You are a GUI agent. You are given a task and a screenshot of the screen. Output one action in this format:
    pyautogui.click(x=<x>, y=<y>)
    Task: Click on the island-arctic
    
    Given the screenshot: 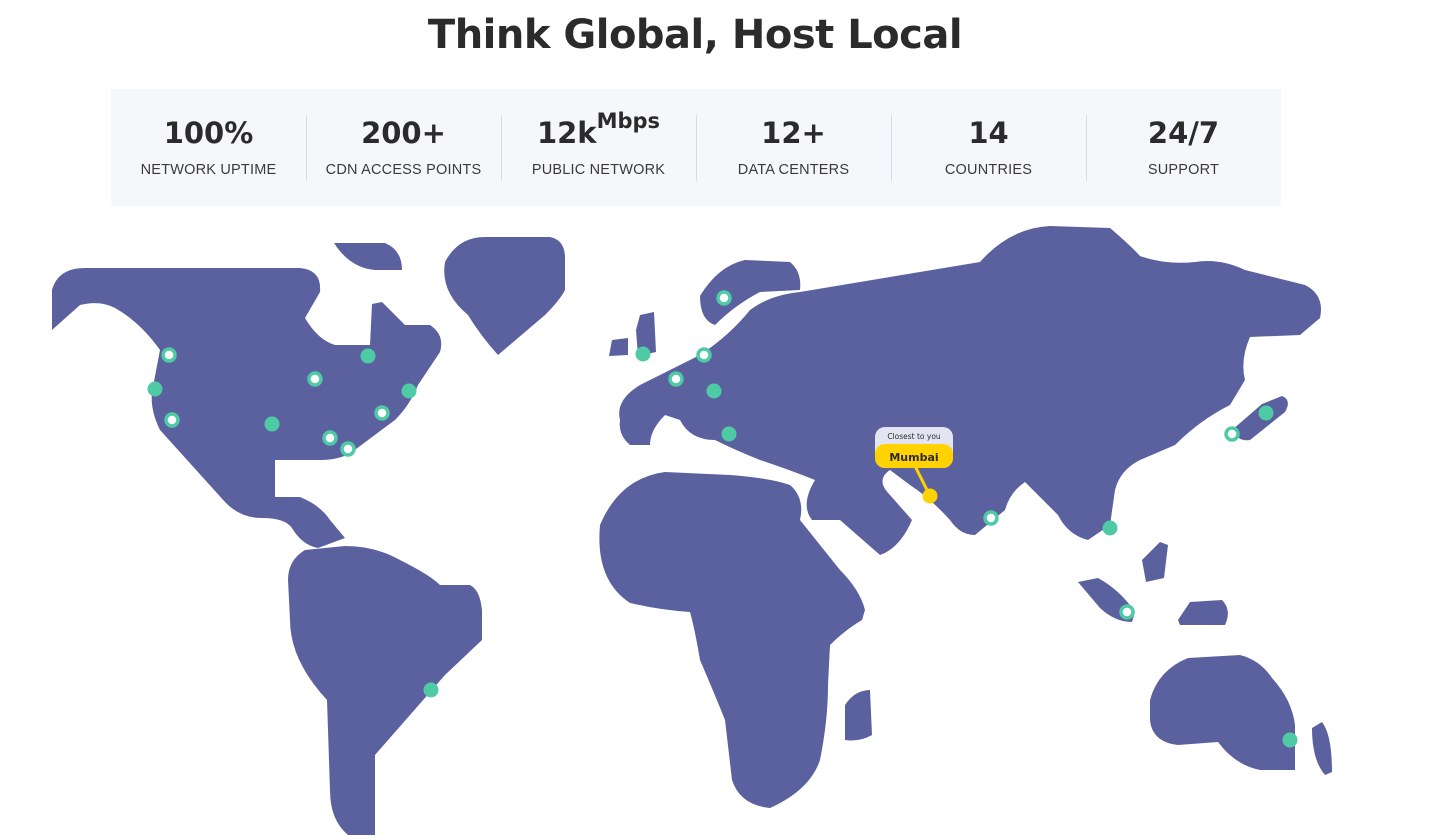 What is the action you would take?
    pyautogui.click(x=368, y=256)
    